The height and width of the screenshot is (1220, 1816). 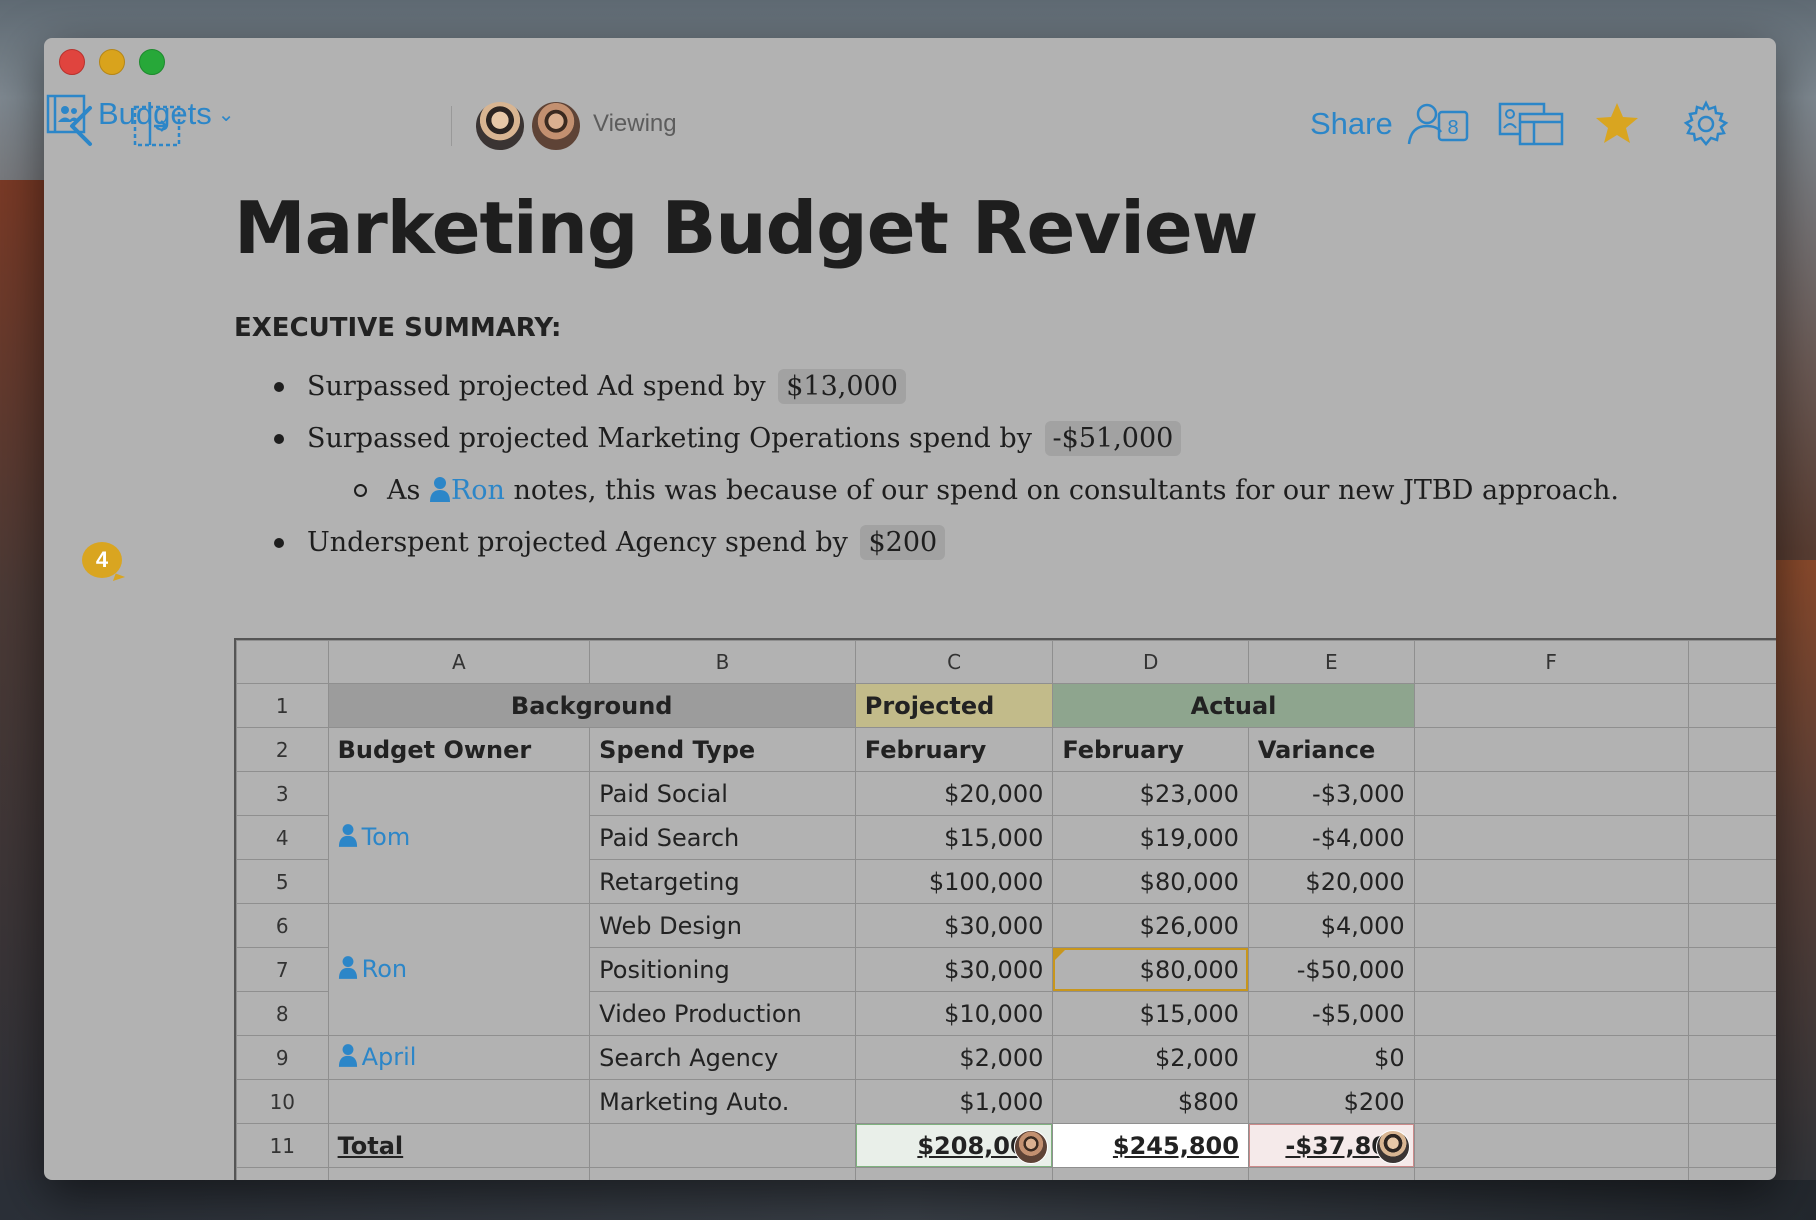 What do you see at coordinates (1331, 1145) in the screenshot?
I see `total-variance-cell: -$37,800` at bounding box center [1331, 1145].